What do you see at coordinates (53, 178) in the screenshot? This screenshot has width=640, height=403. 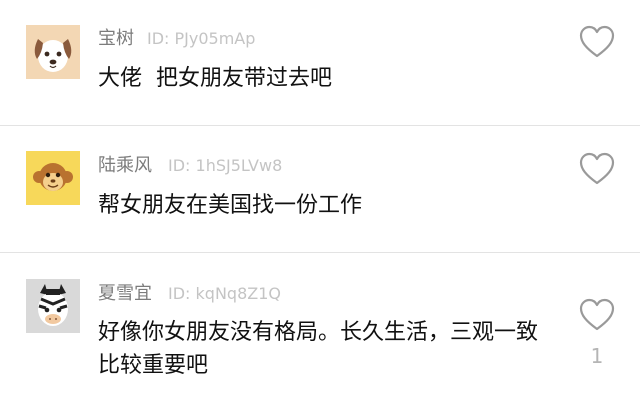 I see `monkey-avatar-icon` at bounding box center [53, 178].